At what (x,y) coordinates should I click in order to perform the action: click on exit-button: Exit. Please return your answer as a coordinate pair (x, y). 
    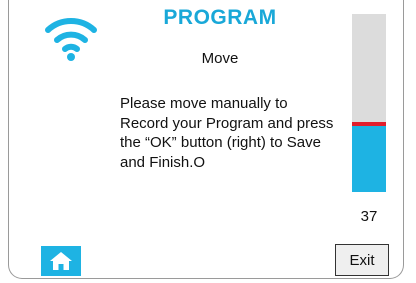
    Looking at the image, I should click on (362, 260).